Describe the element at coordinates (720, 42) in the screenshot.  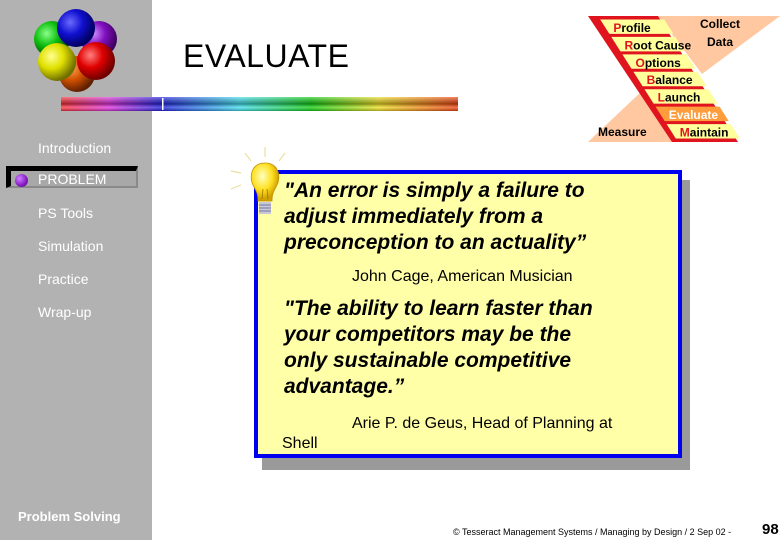
I see `data-label: Data` at that location.